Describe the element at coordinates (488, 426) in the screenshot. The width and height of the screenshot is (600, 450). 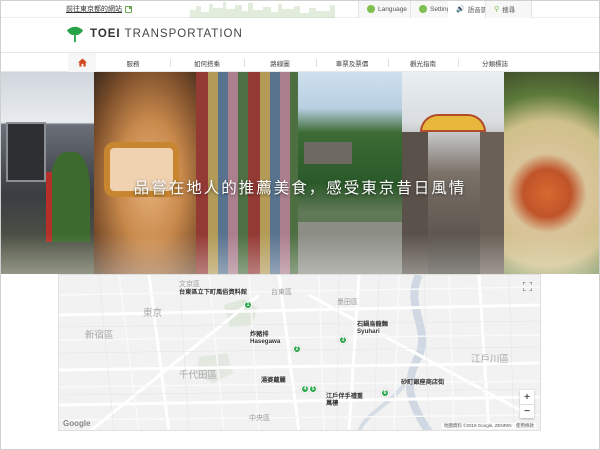
I see `map-attribution: 地圖資料 ©2019 Google, ZENRIN 使用條款` at that location.